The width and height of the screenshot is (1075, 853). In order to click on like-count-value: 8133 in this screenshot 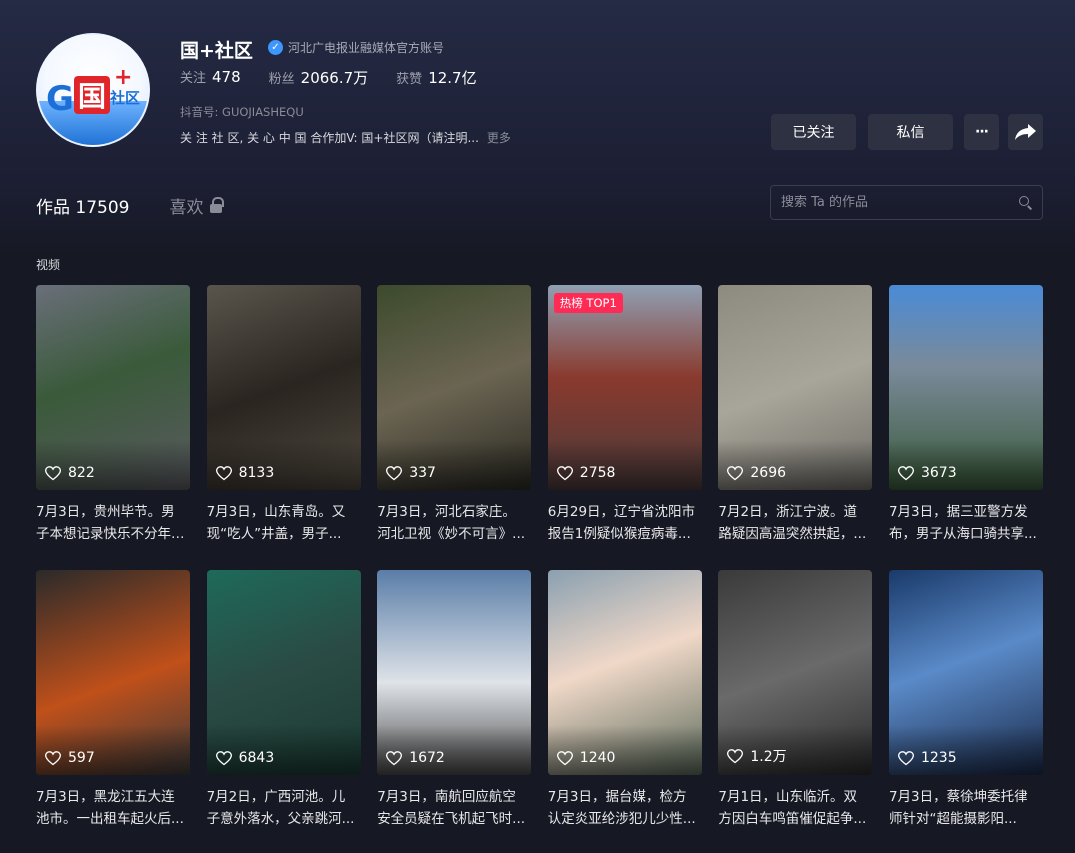, I will do `click(256, 473)`.